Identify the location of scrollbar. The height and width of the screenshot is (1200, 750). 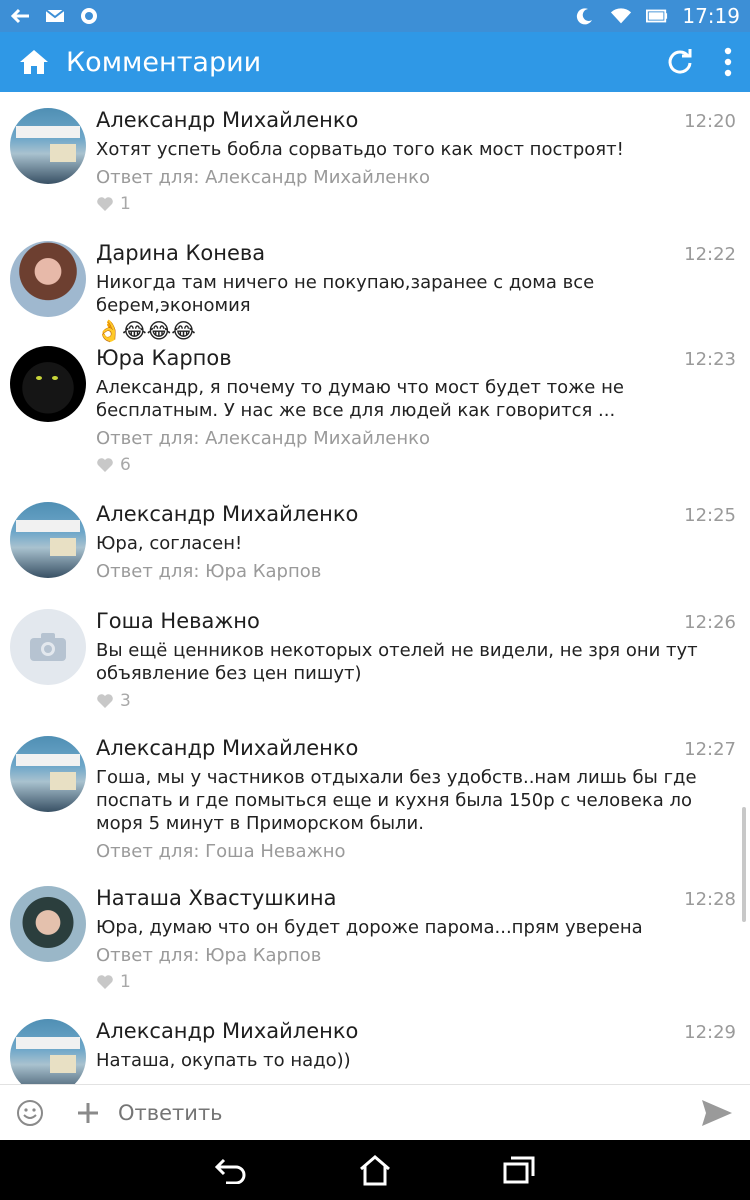
(744, 864).